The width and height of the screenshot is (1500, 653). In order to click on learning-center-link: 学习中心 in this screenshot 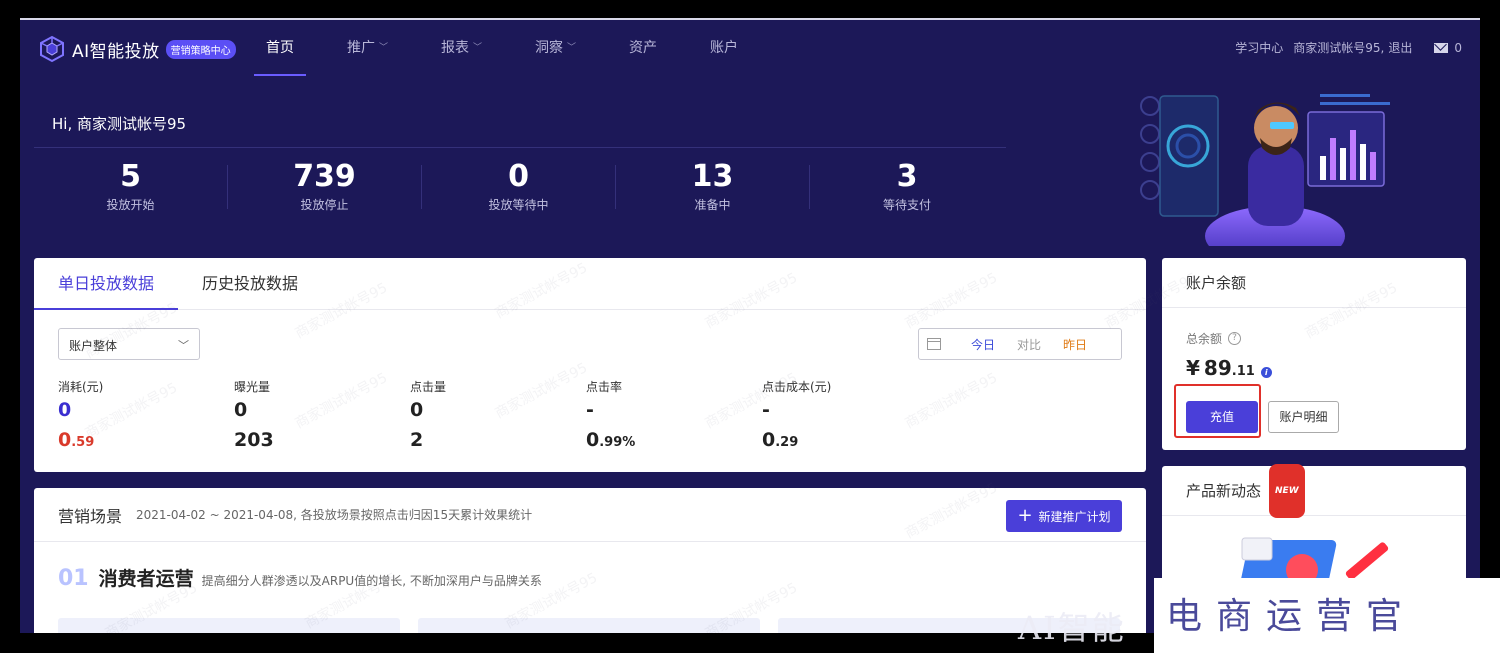, I will do `click(1259, 47)`.